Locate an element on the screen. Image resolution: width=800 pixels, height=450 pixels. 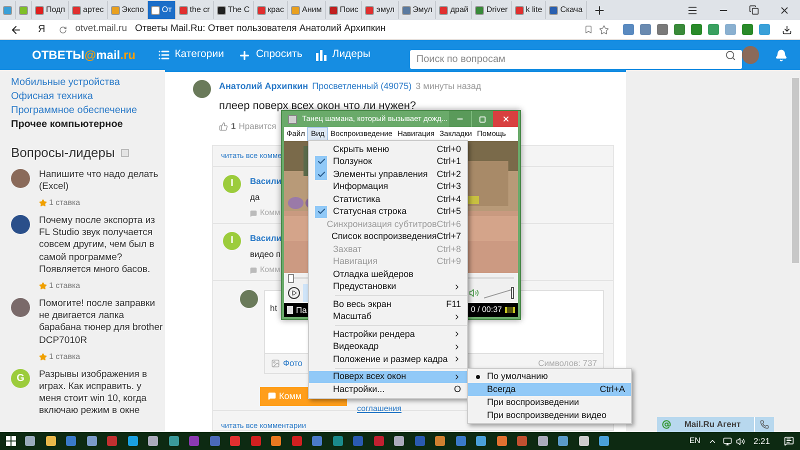
clock: 2:21 is located at coordinates (761, 441).